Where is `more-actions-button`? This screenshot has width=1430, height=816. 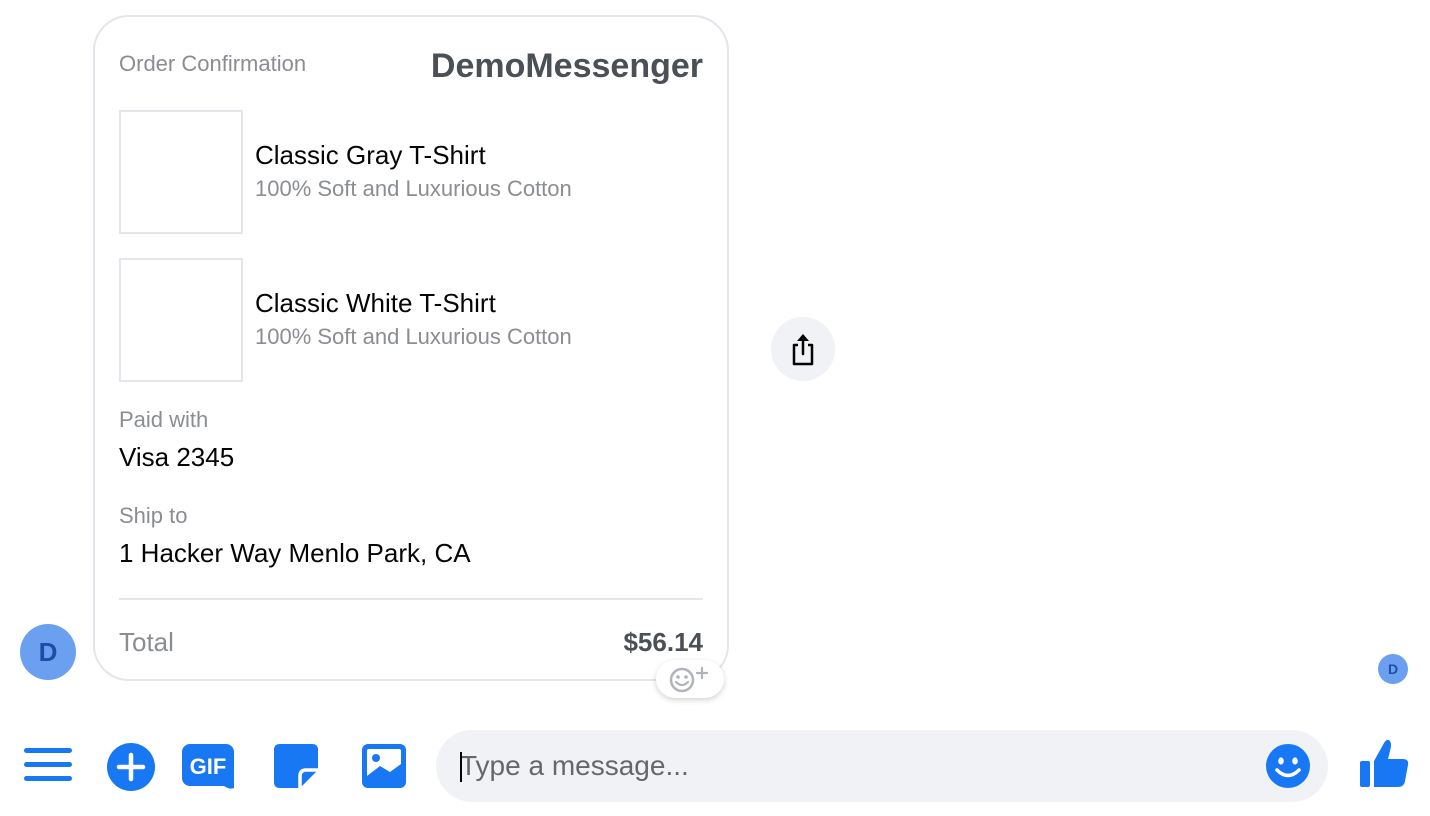 more-actions-button is located at coordinates (131, 767).